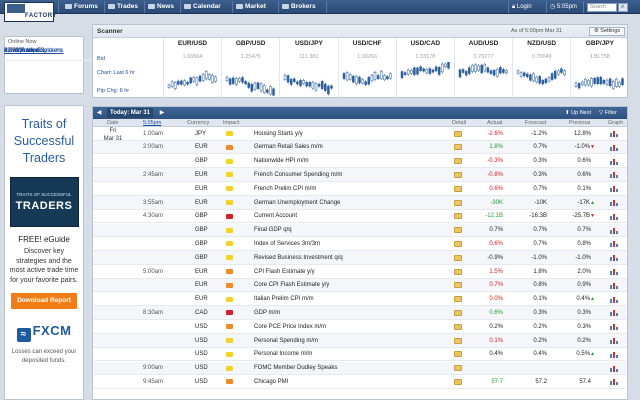 Image resolution: width=640 pixels, height=400 pixels. Describe the element at coordinates (162, 113) in the screenshot. I see `next-day-arrow-icon: ▶` at that location.